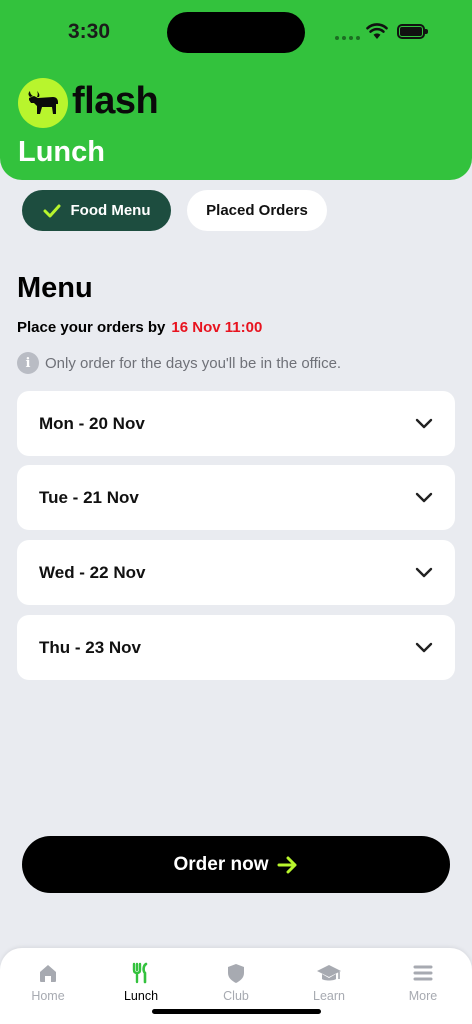  What do you see at coordinates (90, 647) in the screenshot?
I see `day-label: Thu - 23 Nov` at bounding box center [90, 647].